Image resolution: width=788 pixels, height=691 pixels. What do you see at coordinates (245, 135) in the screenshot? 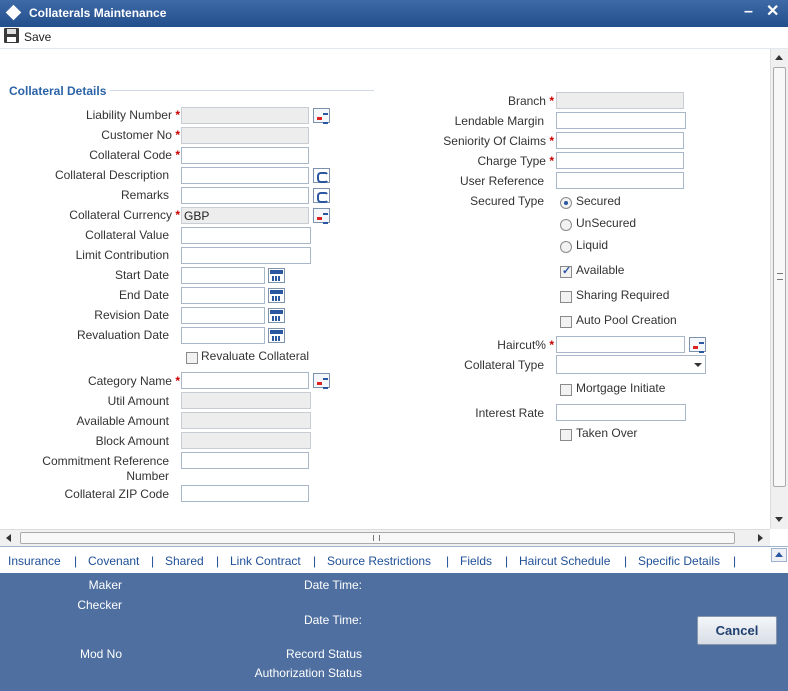
I see `customer-no-field` at bounding box center [245, 135].